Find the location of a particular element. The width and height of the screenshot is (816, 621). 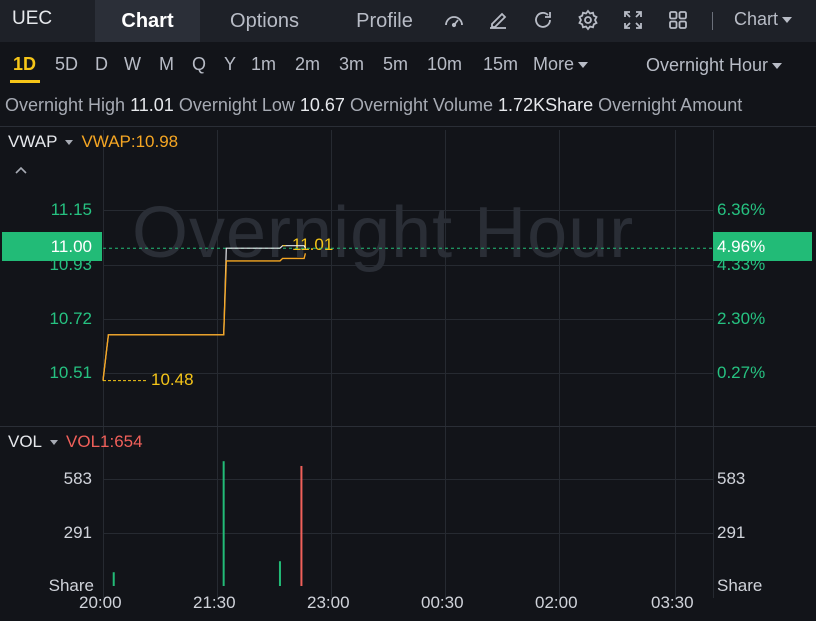

price-line is located at coordinates (204, 313).